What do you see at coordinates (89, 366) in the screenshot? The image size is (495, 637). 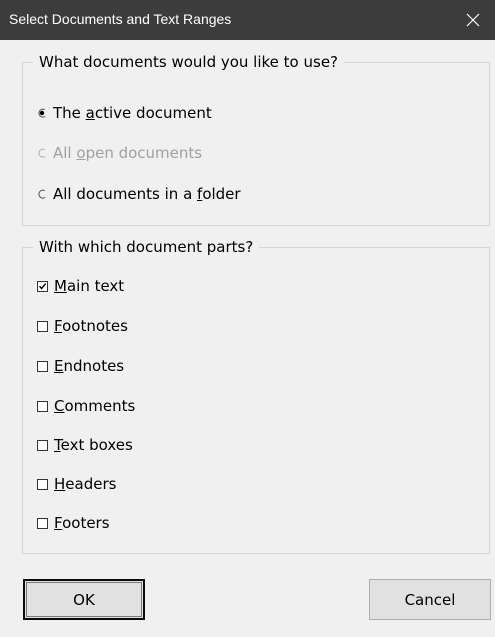 I see `checkbox-endnotes-label: Endnotes` at bounding box center [89, 366].